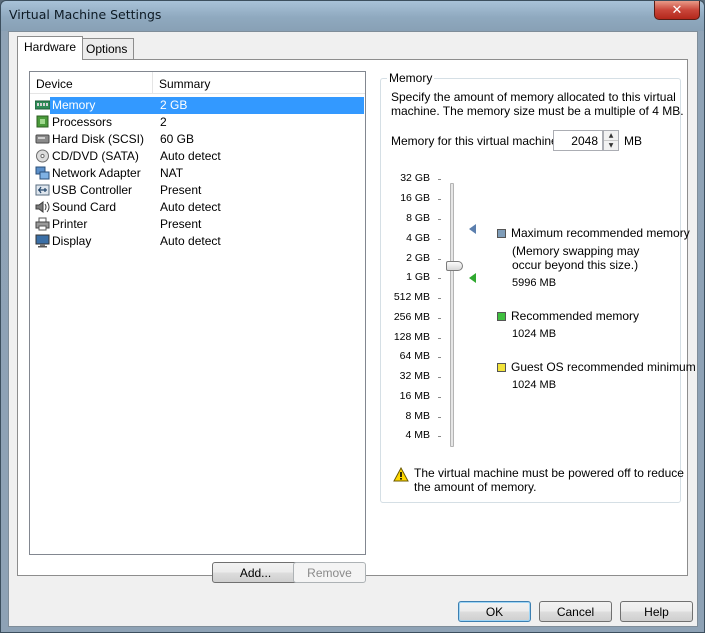  What do you see at coordinates (198, 241) in the screenshot?
I see `device-row-display: Display Auto detect` at bounding box center [198, 241].